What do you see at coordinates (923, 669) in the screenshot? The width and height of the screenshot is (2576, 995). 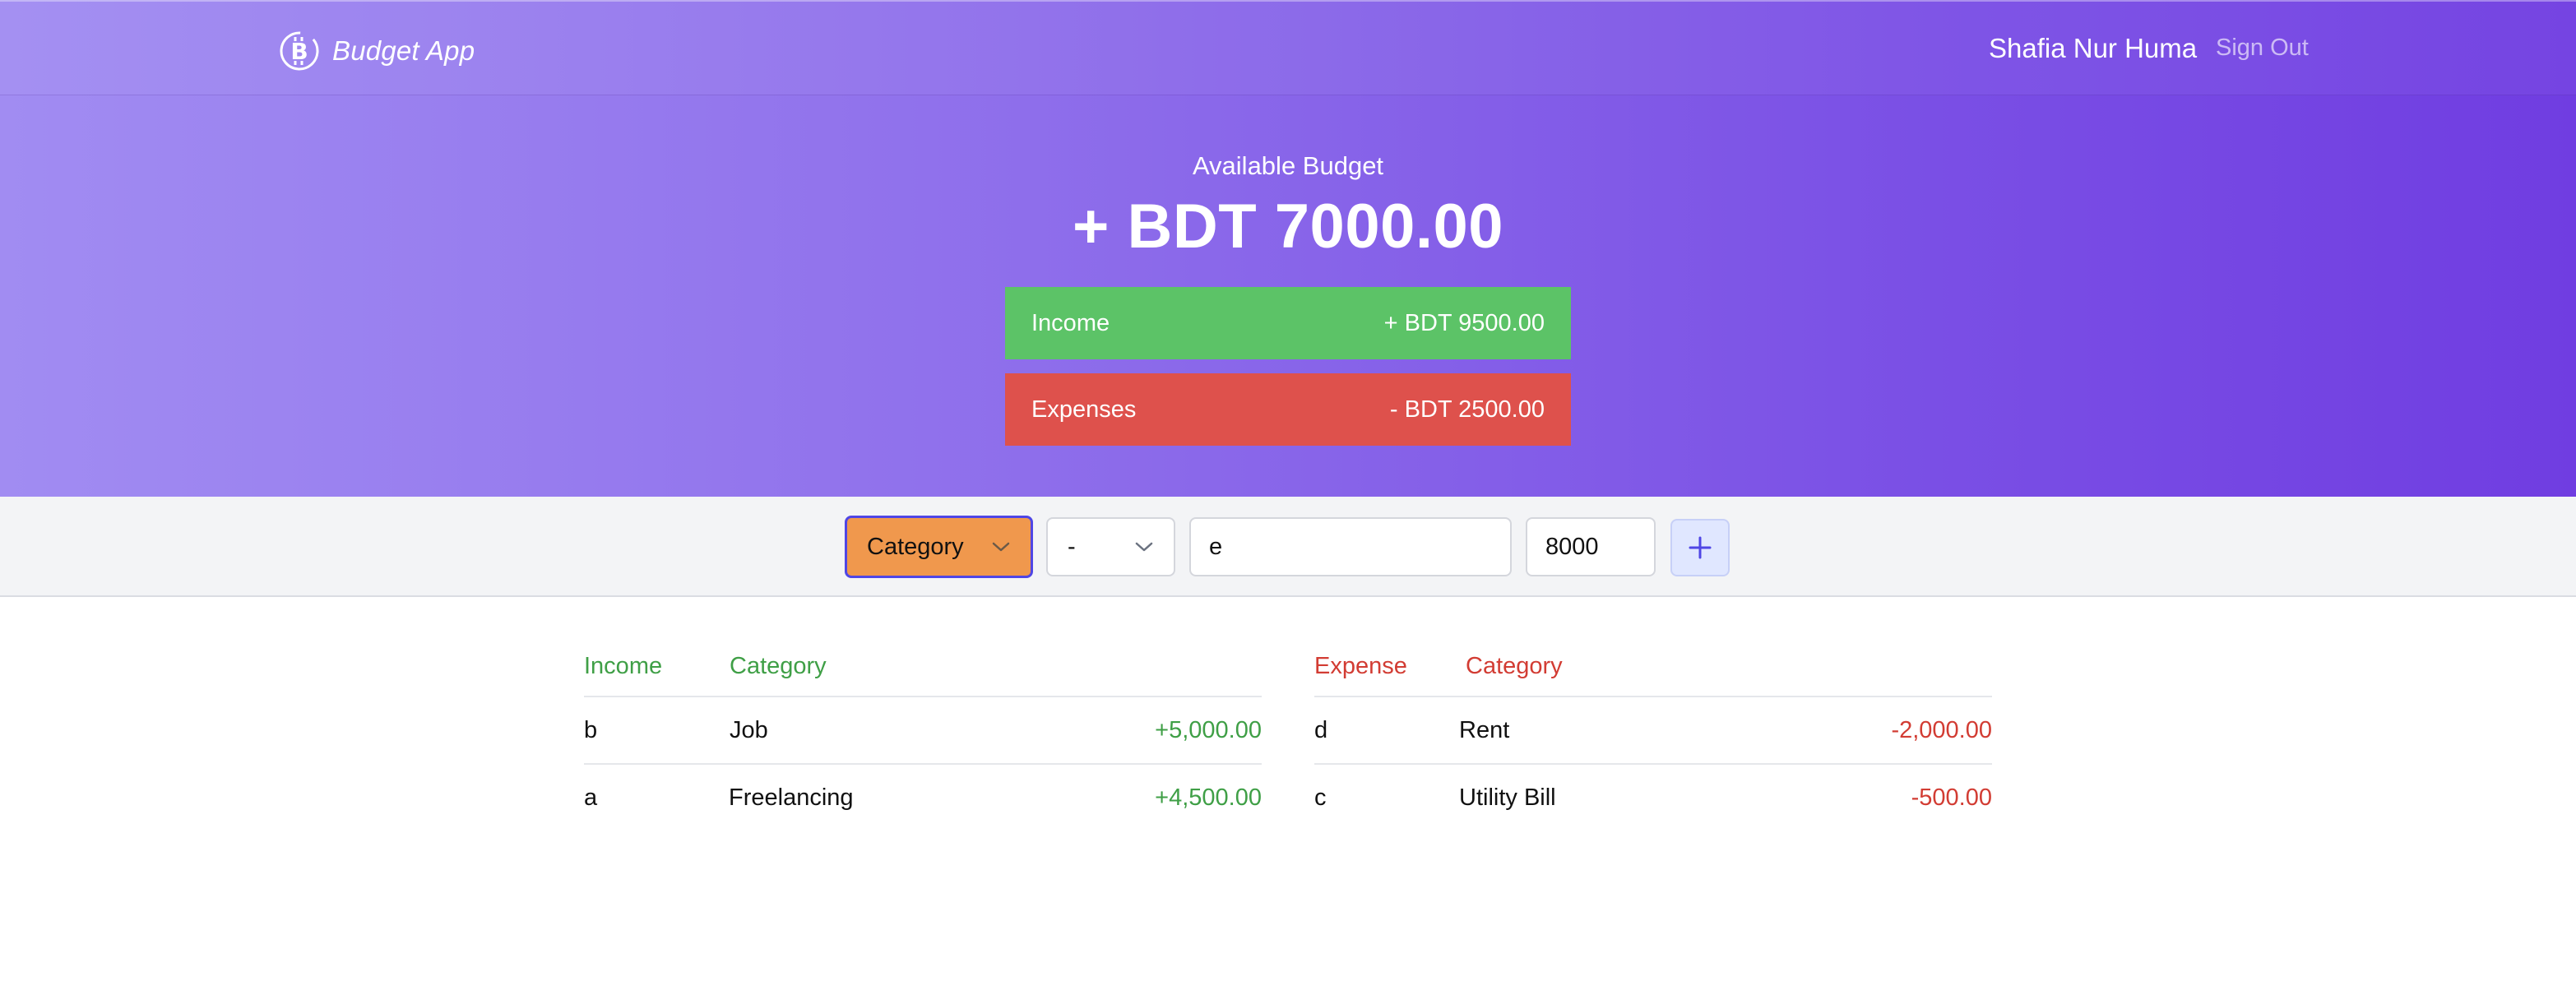 I see `income-table-header: Income Category` at bounding box center [923, 669].